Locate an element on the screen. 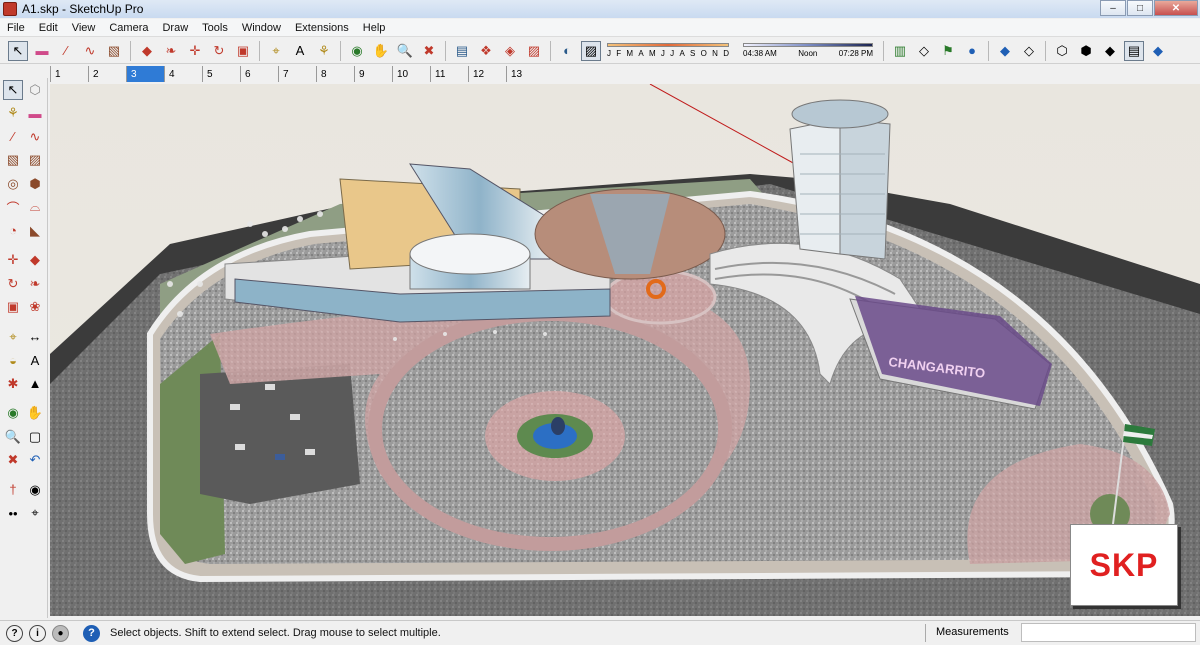  layout-icon: ▨ is located at coordinates (534, 51).